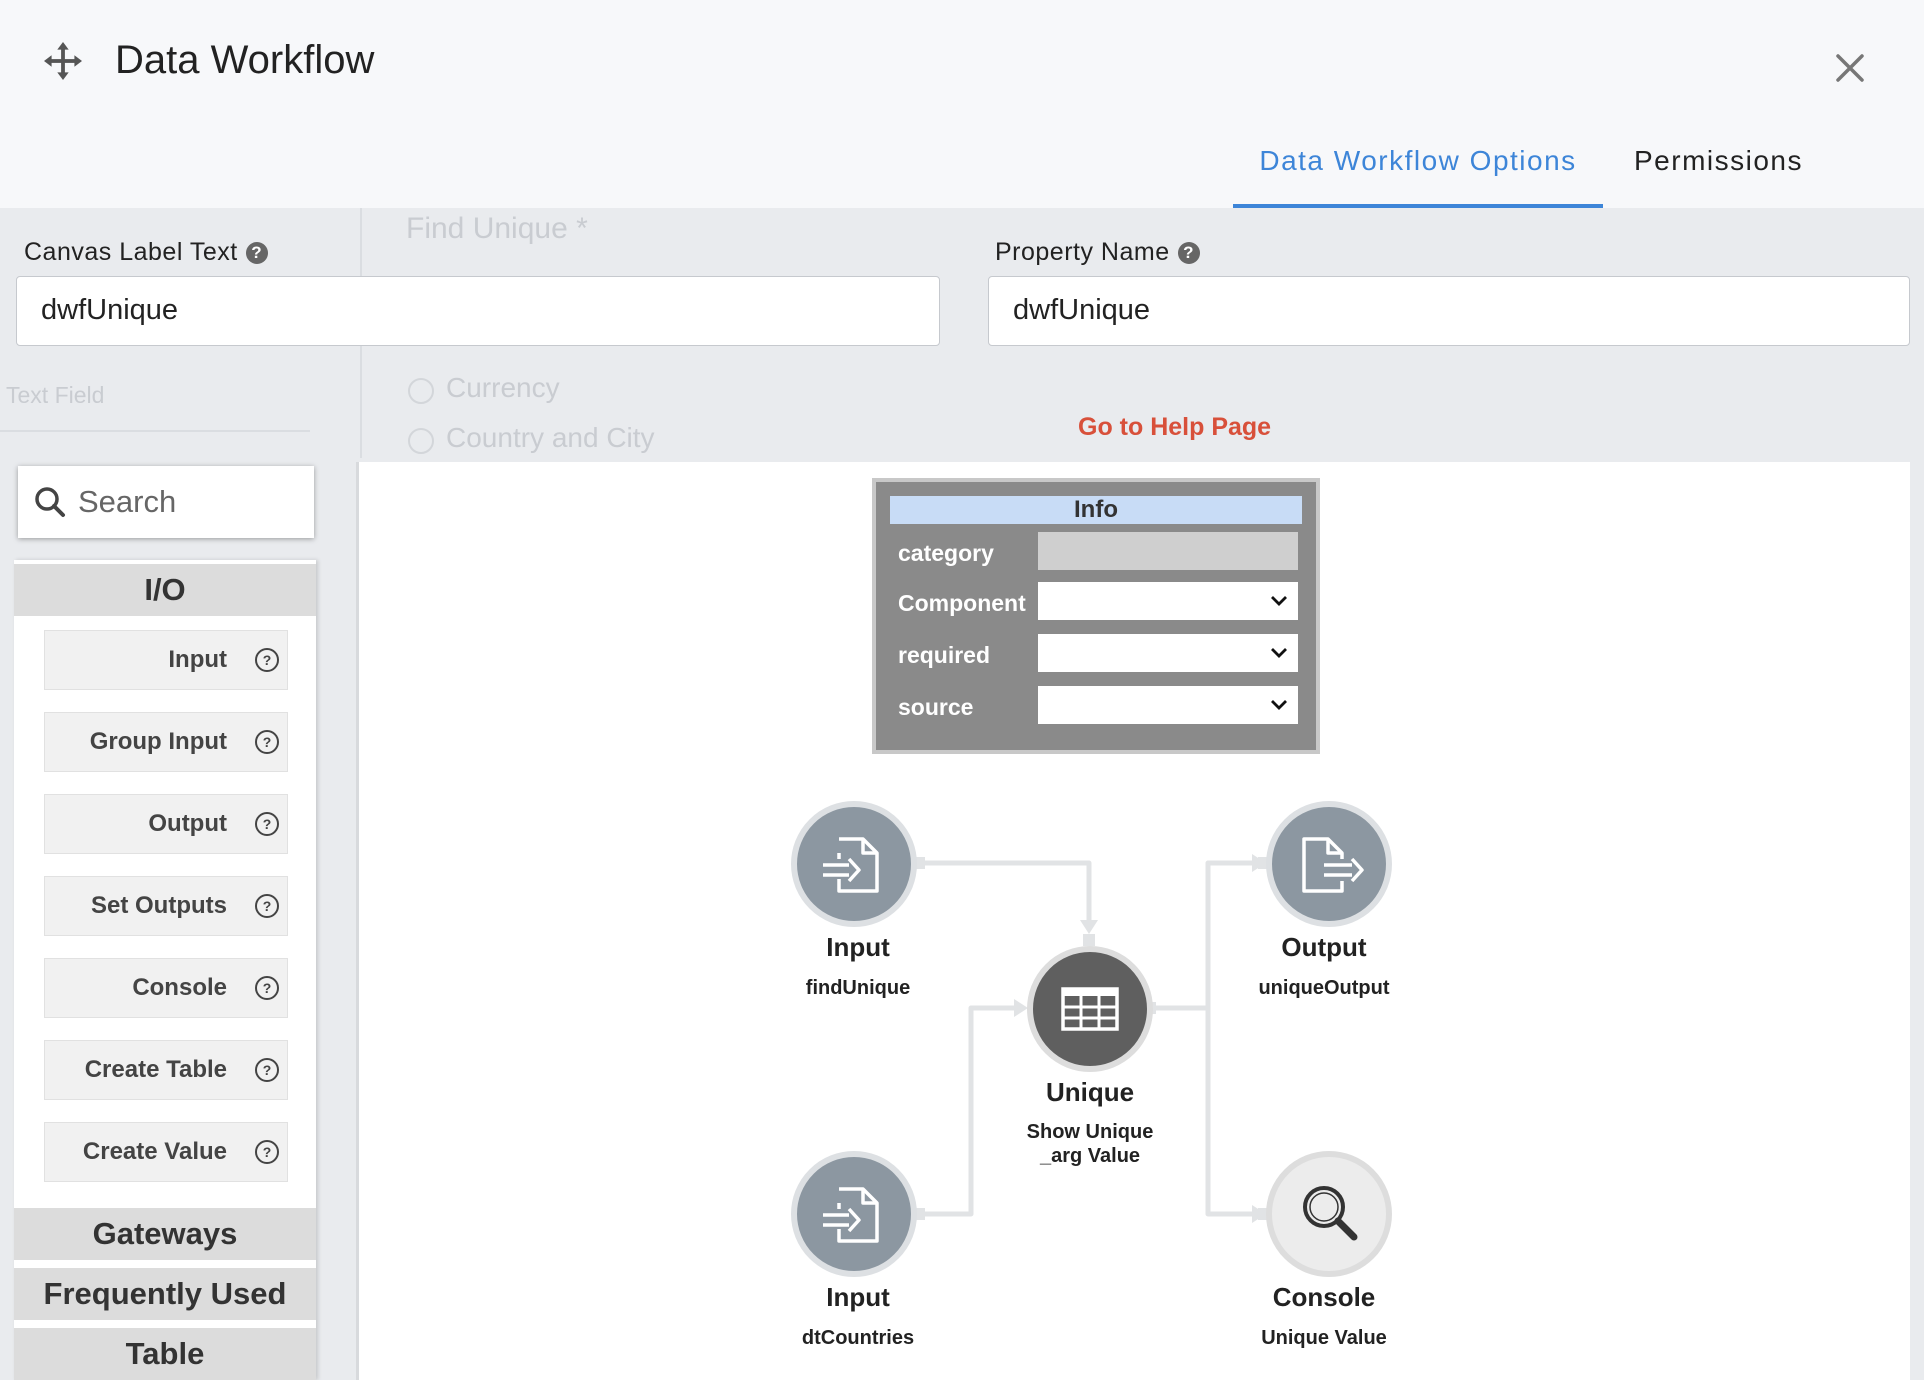  What do you see at coordinates (858, 1338) in the screenshot?
I see `node-subtitle: dtCountries` at bounding box center [858, 1338].